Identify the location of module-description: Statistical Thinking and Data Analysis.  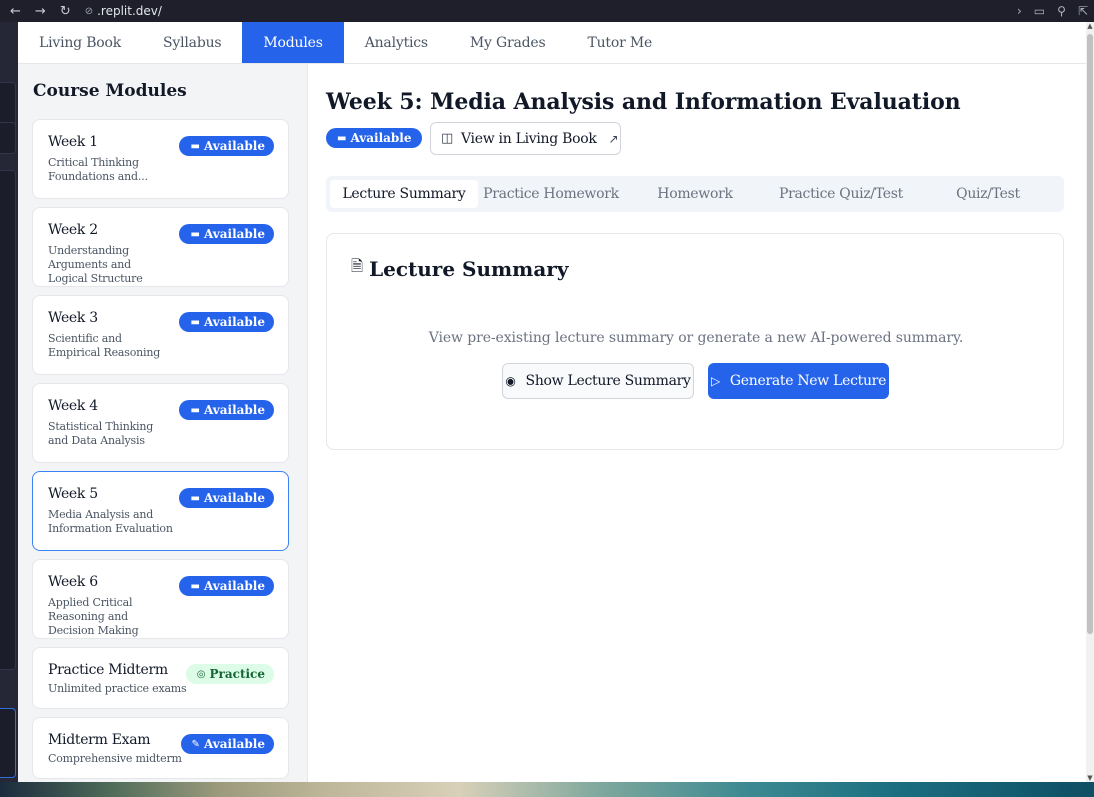
(101, 433).